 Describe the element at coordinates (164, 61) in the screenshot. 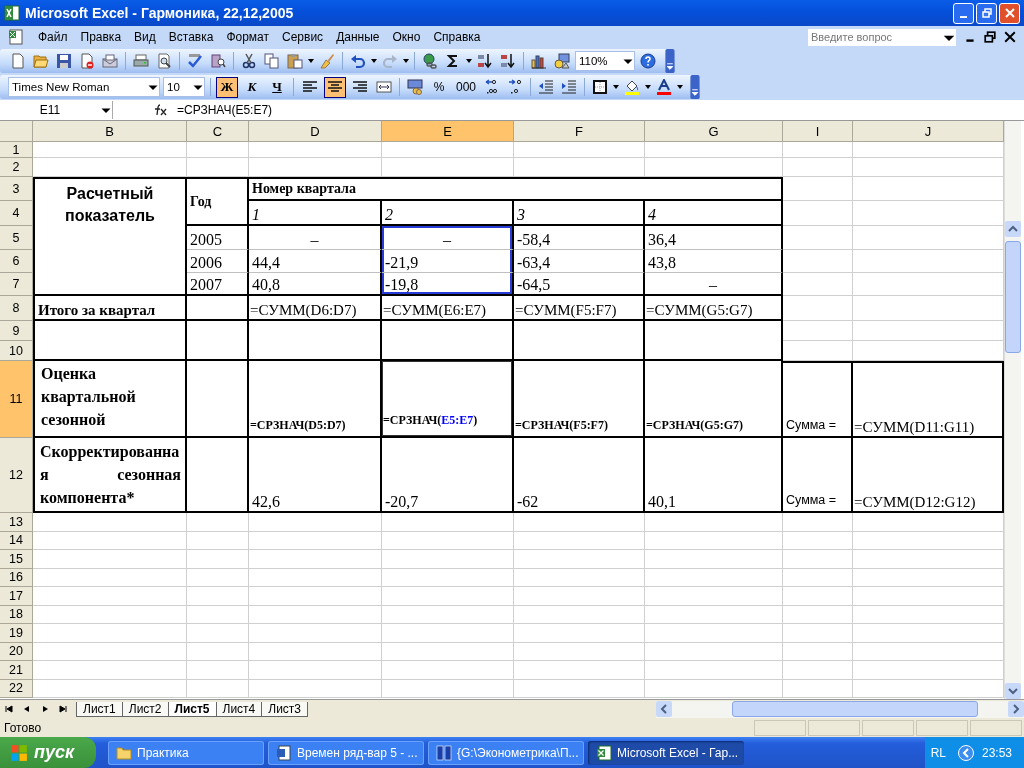

I see `print-preview-icon` at that location.